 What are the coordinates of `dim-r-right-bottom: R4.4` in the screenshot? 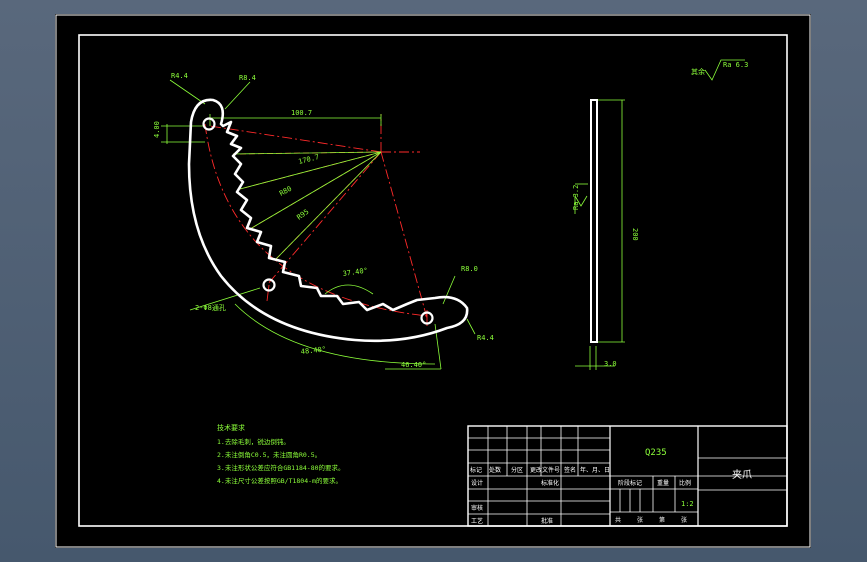 It's located at (485, 338).